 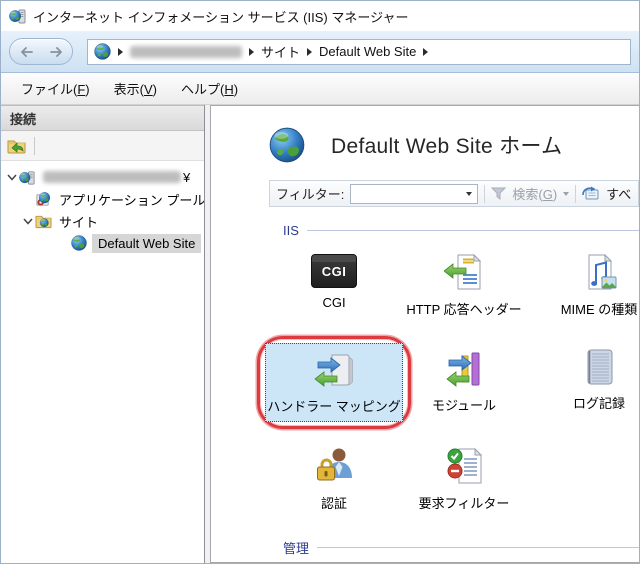 I want to click on authentication-icon, so click(x=334, y=466).